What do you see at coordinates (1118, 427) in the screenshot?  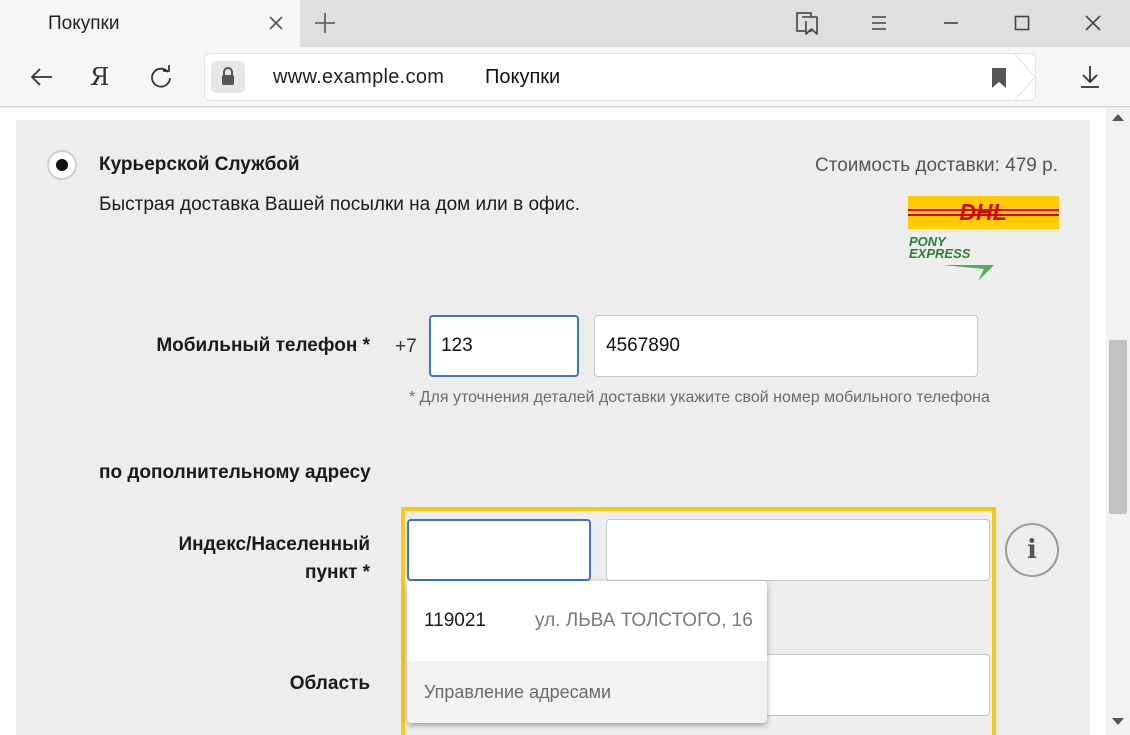 I see `scrollbar-thumb` at bounding box center [1118, 427].